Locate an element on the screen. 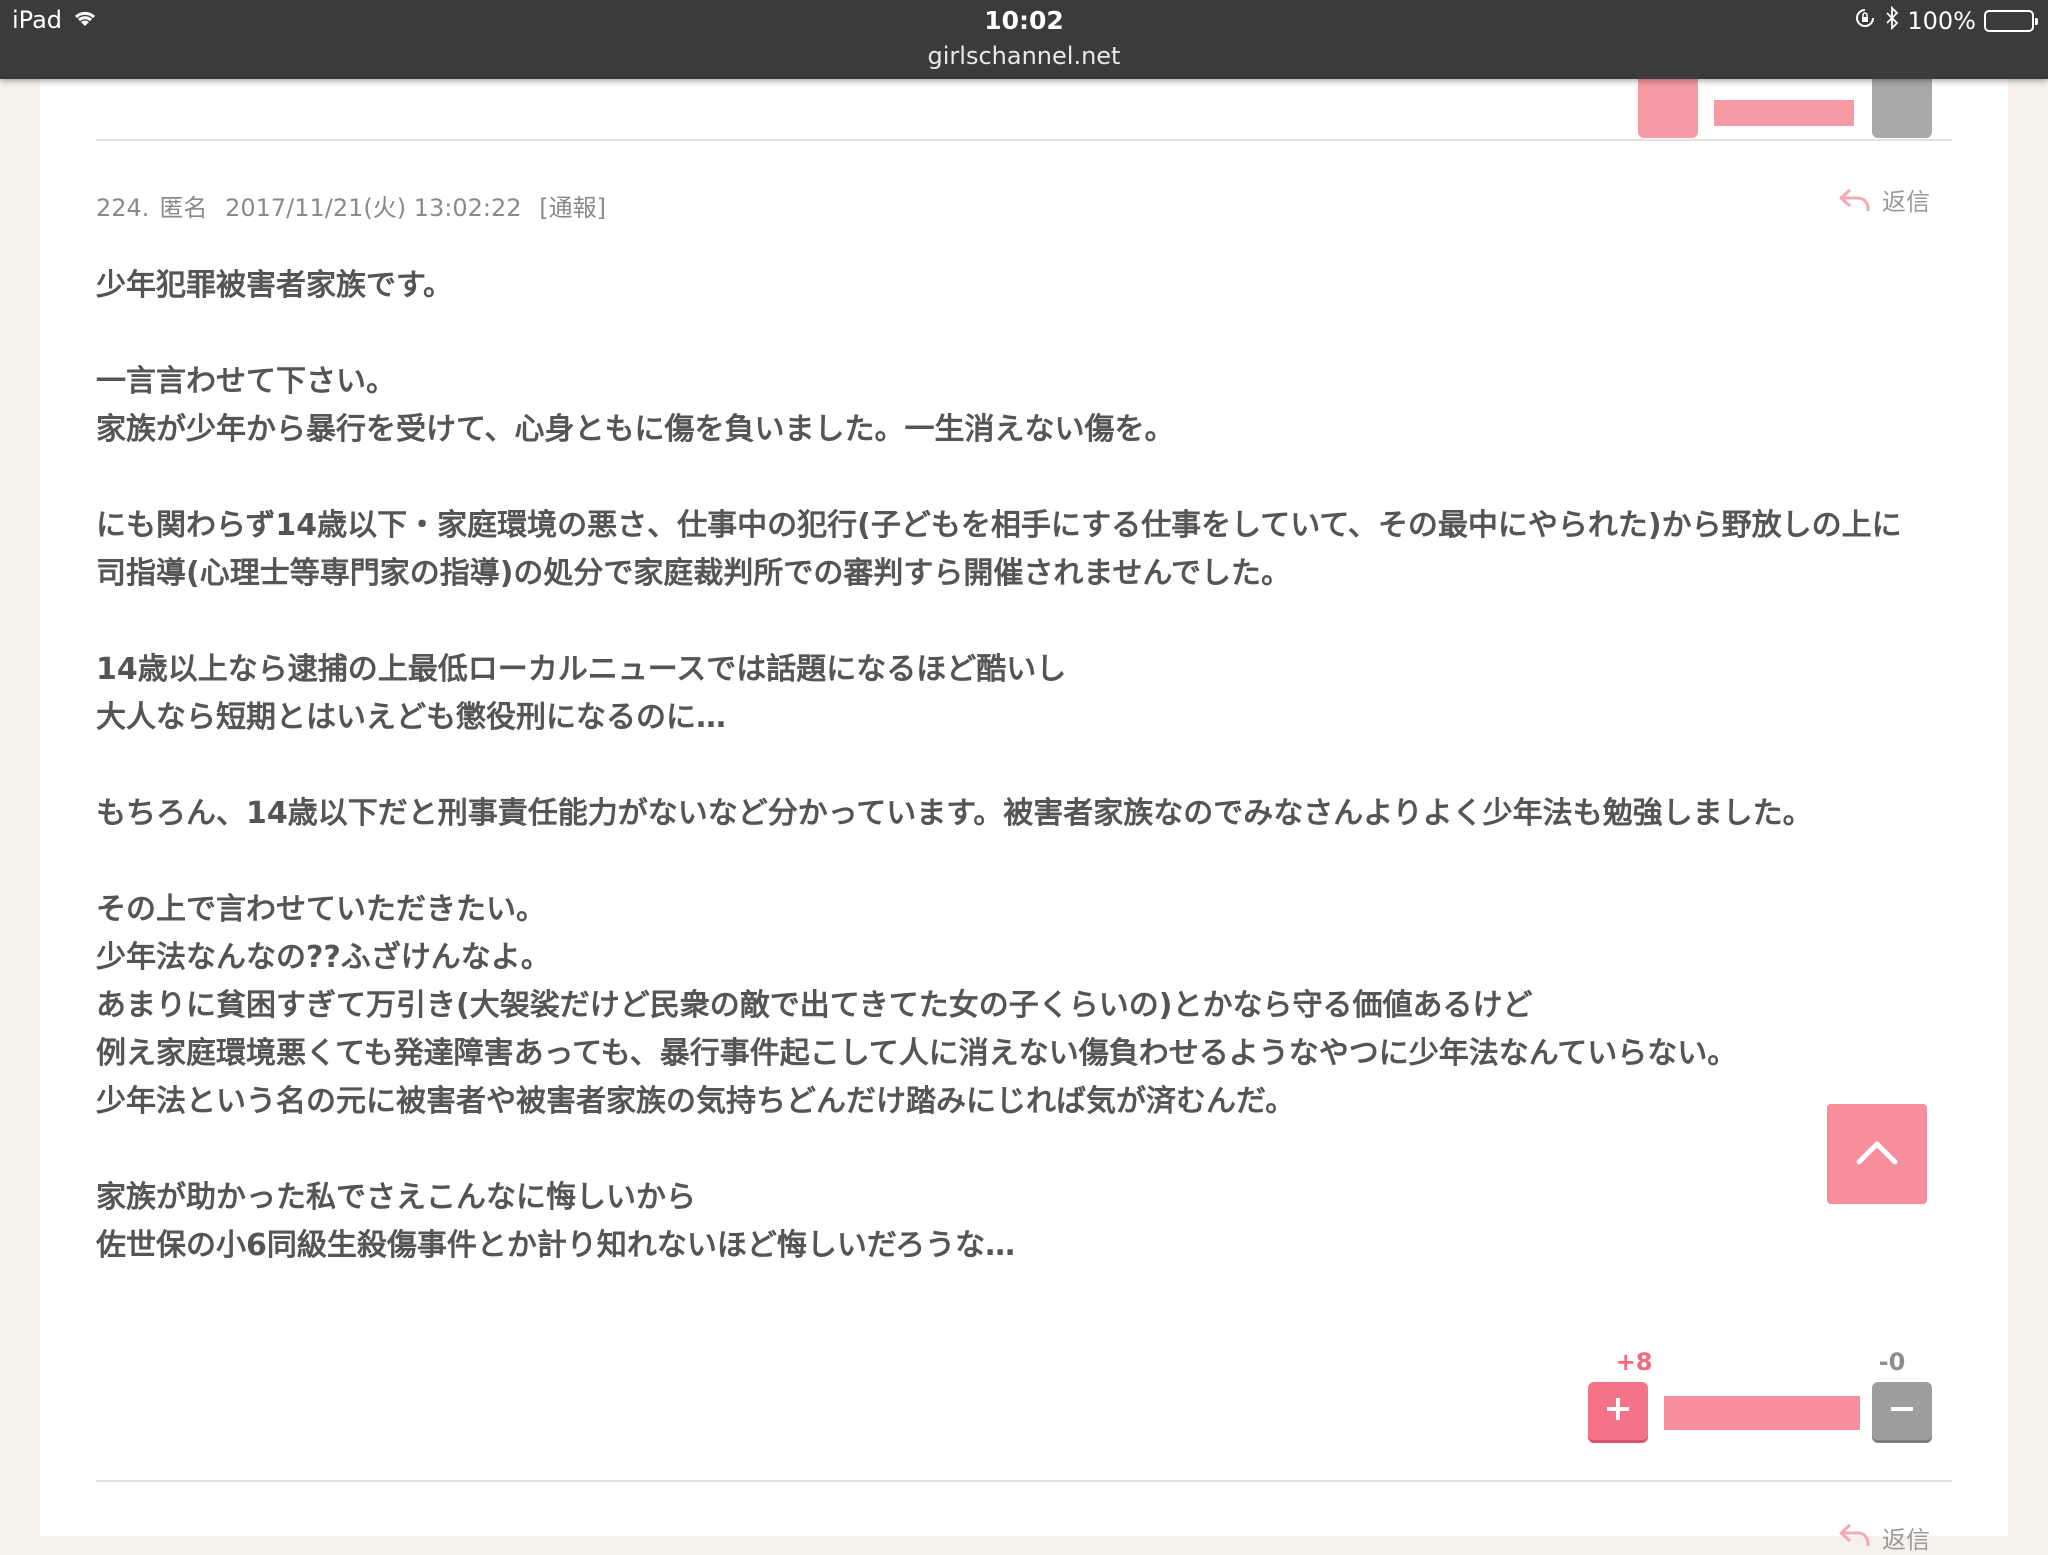  battery-percent: 100% is located at coordinates (1941, 21).